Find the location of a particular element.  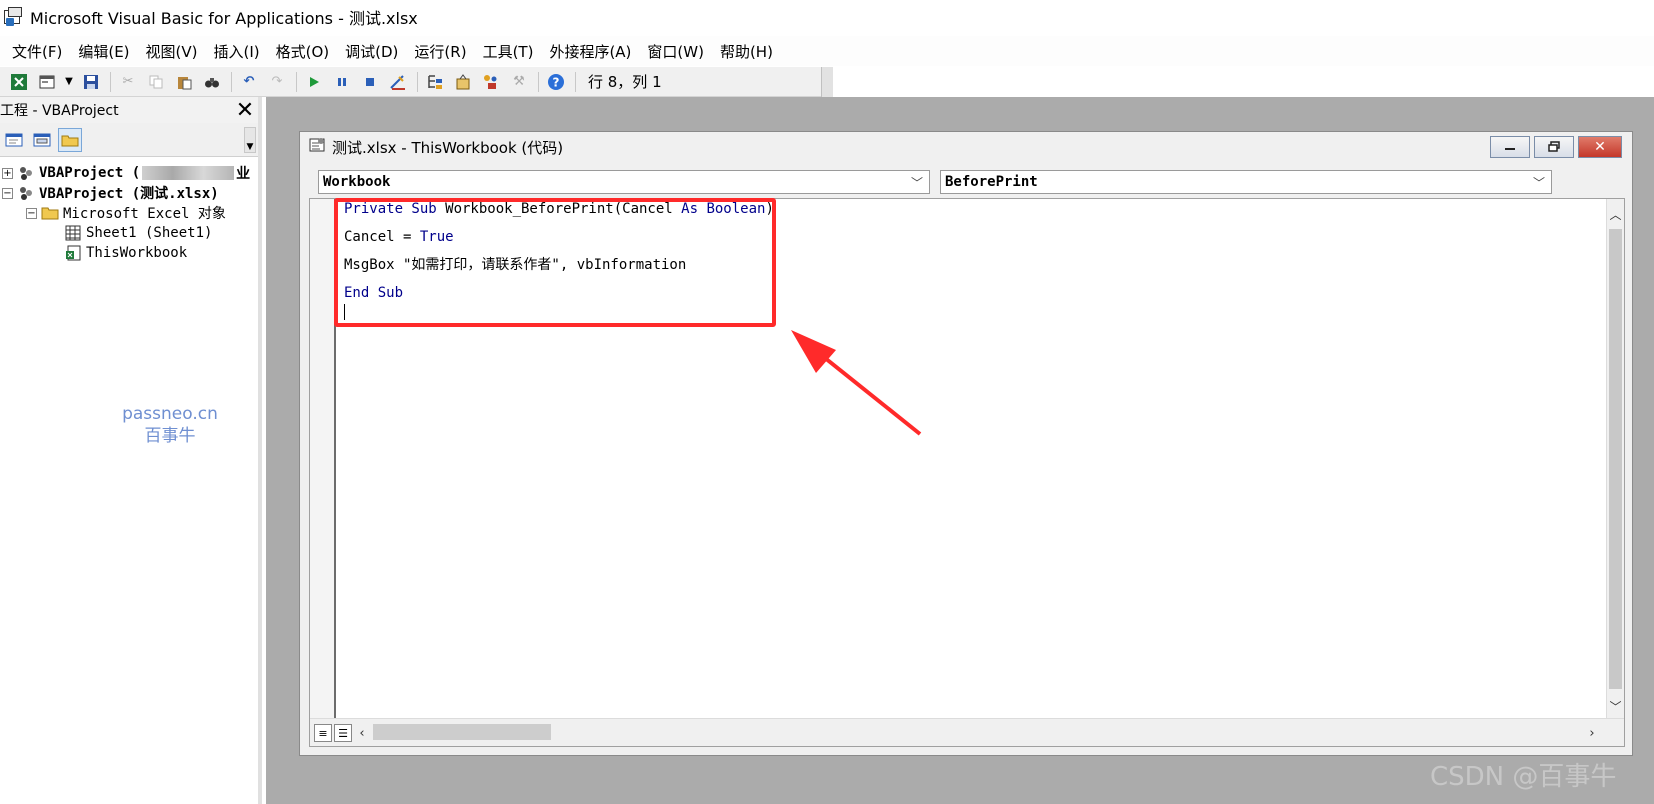

project-explorer-icon is located at coordinates (435, 82).